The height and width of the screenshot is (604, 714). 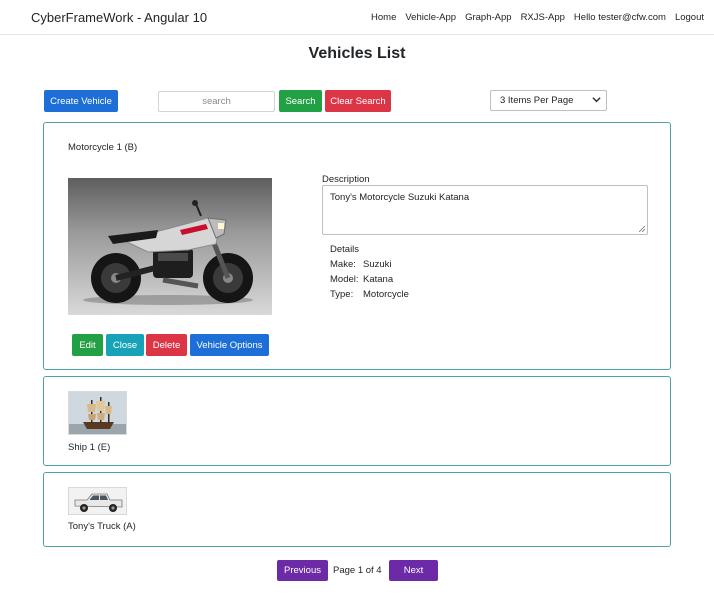 I want to click on items-per-page-select: 3 Items Per Page, so click(x=548, y=100).